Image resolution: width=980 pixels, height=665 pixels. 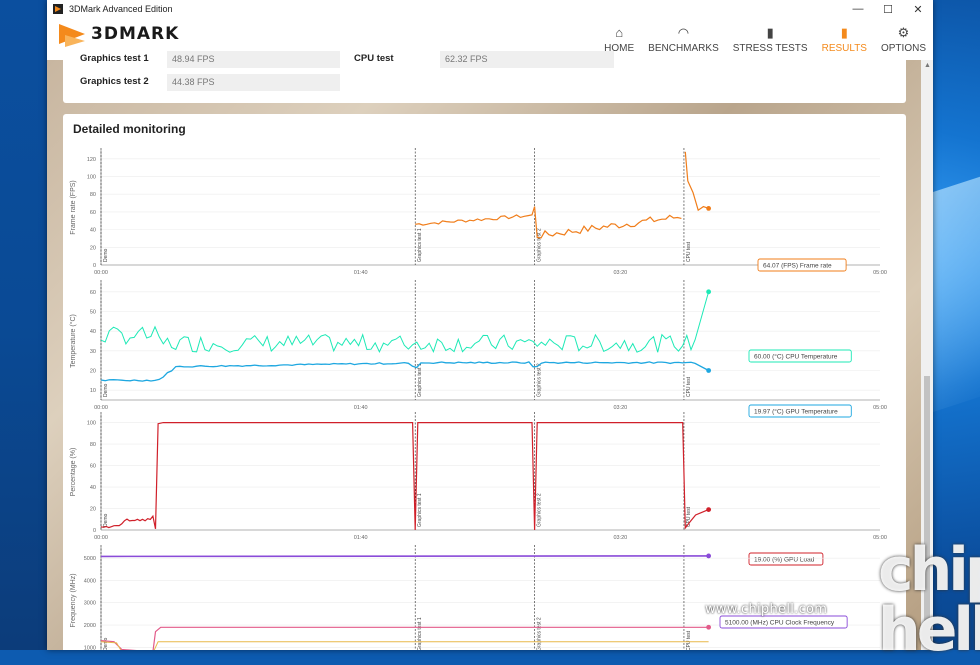 I want to click on window-title: 3DMark Advanced Edition, so click(x=121, y=9).